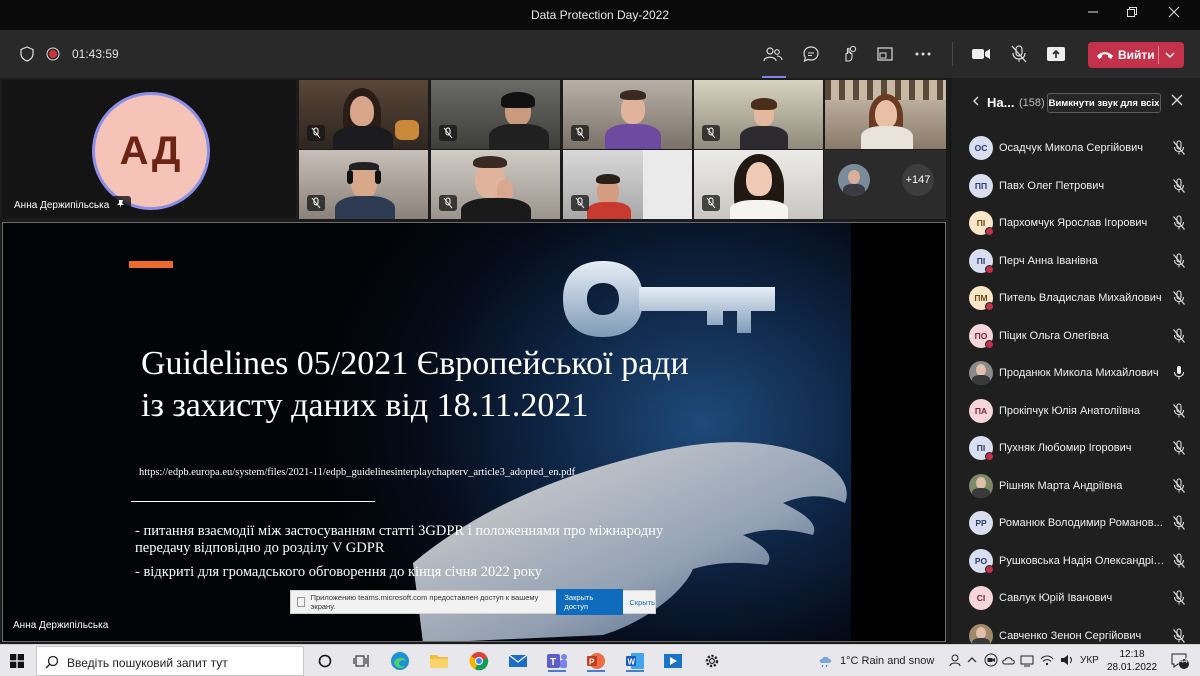 The image size is (1200, 676). What do you see at coordinates (149, 149) in the screenshot?
I see `speaker-tile: АД Анна Держипільська` at bounding box center [149, 149].